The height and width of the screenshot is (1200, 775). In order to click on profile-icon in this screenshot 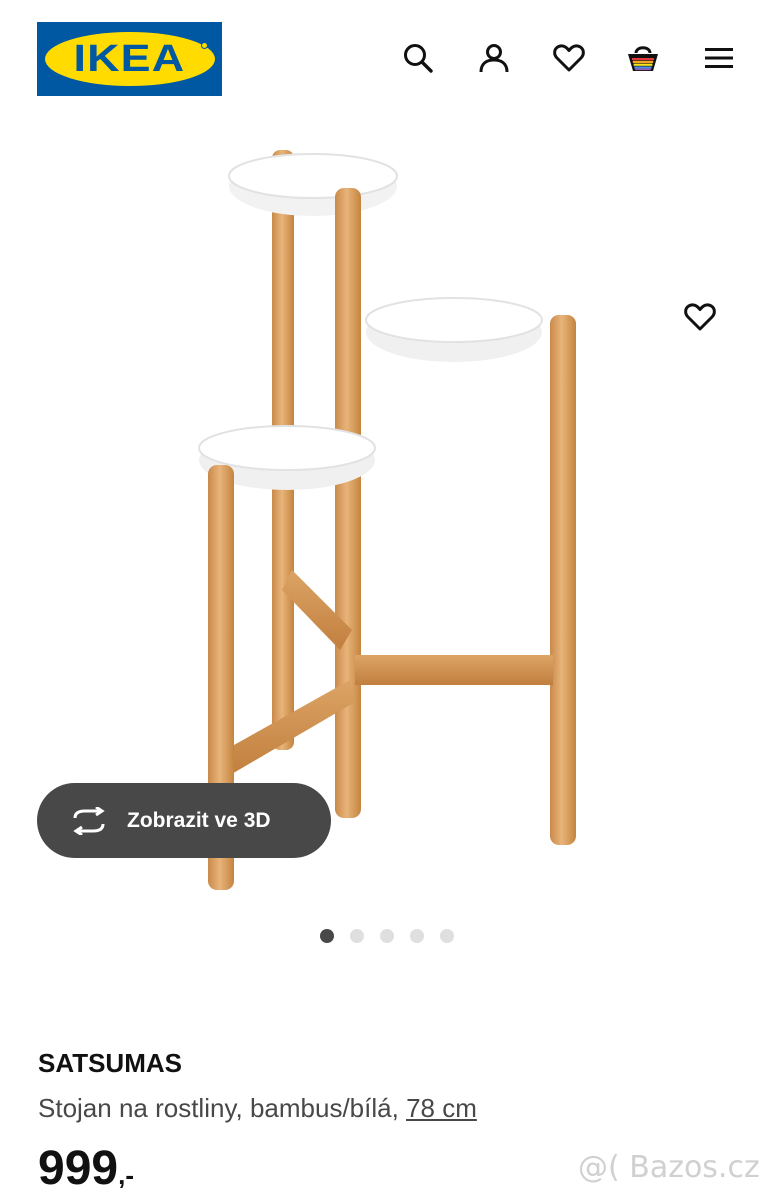, I will do `click(494, 58)`.